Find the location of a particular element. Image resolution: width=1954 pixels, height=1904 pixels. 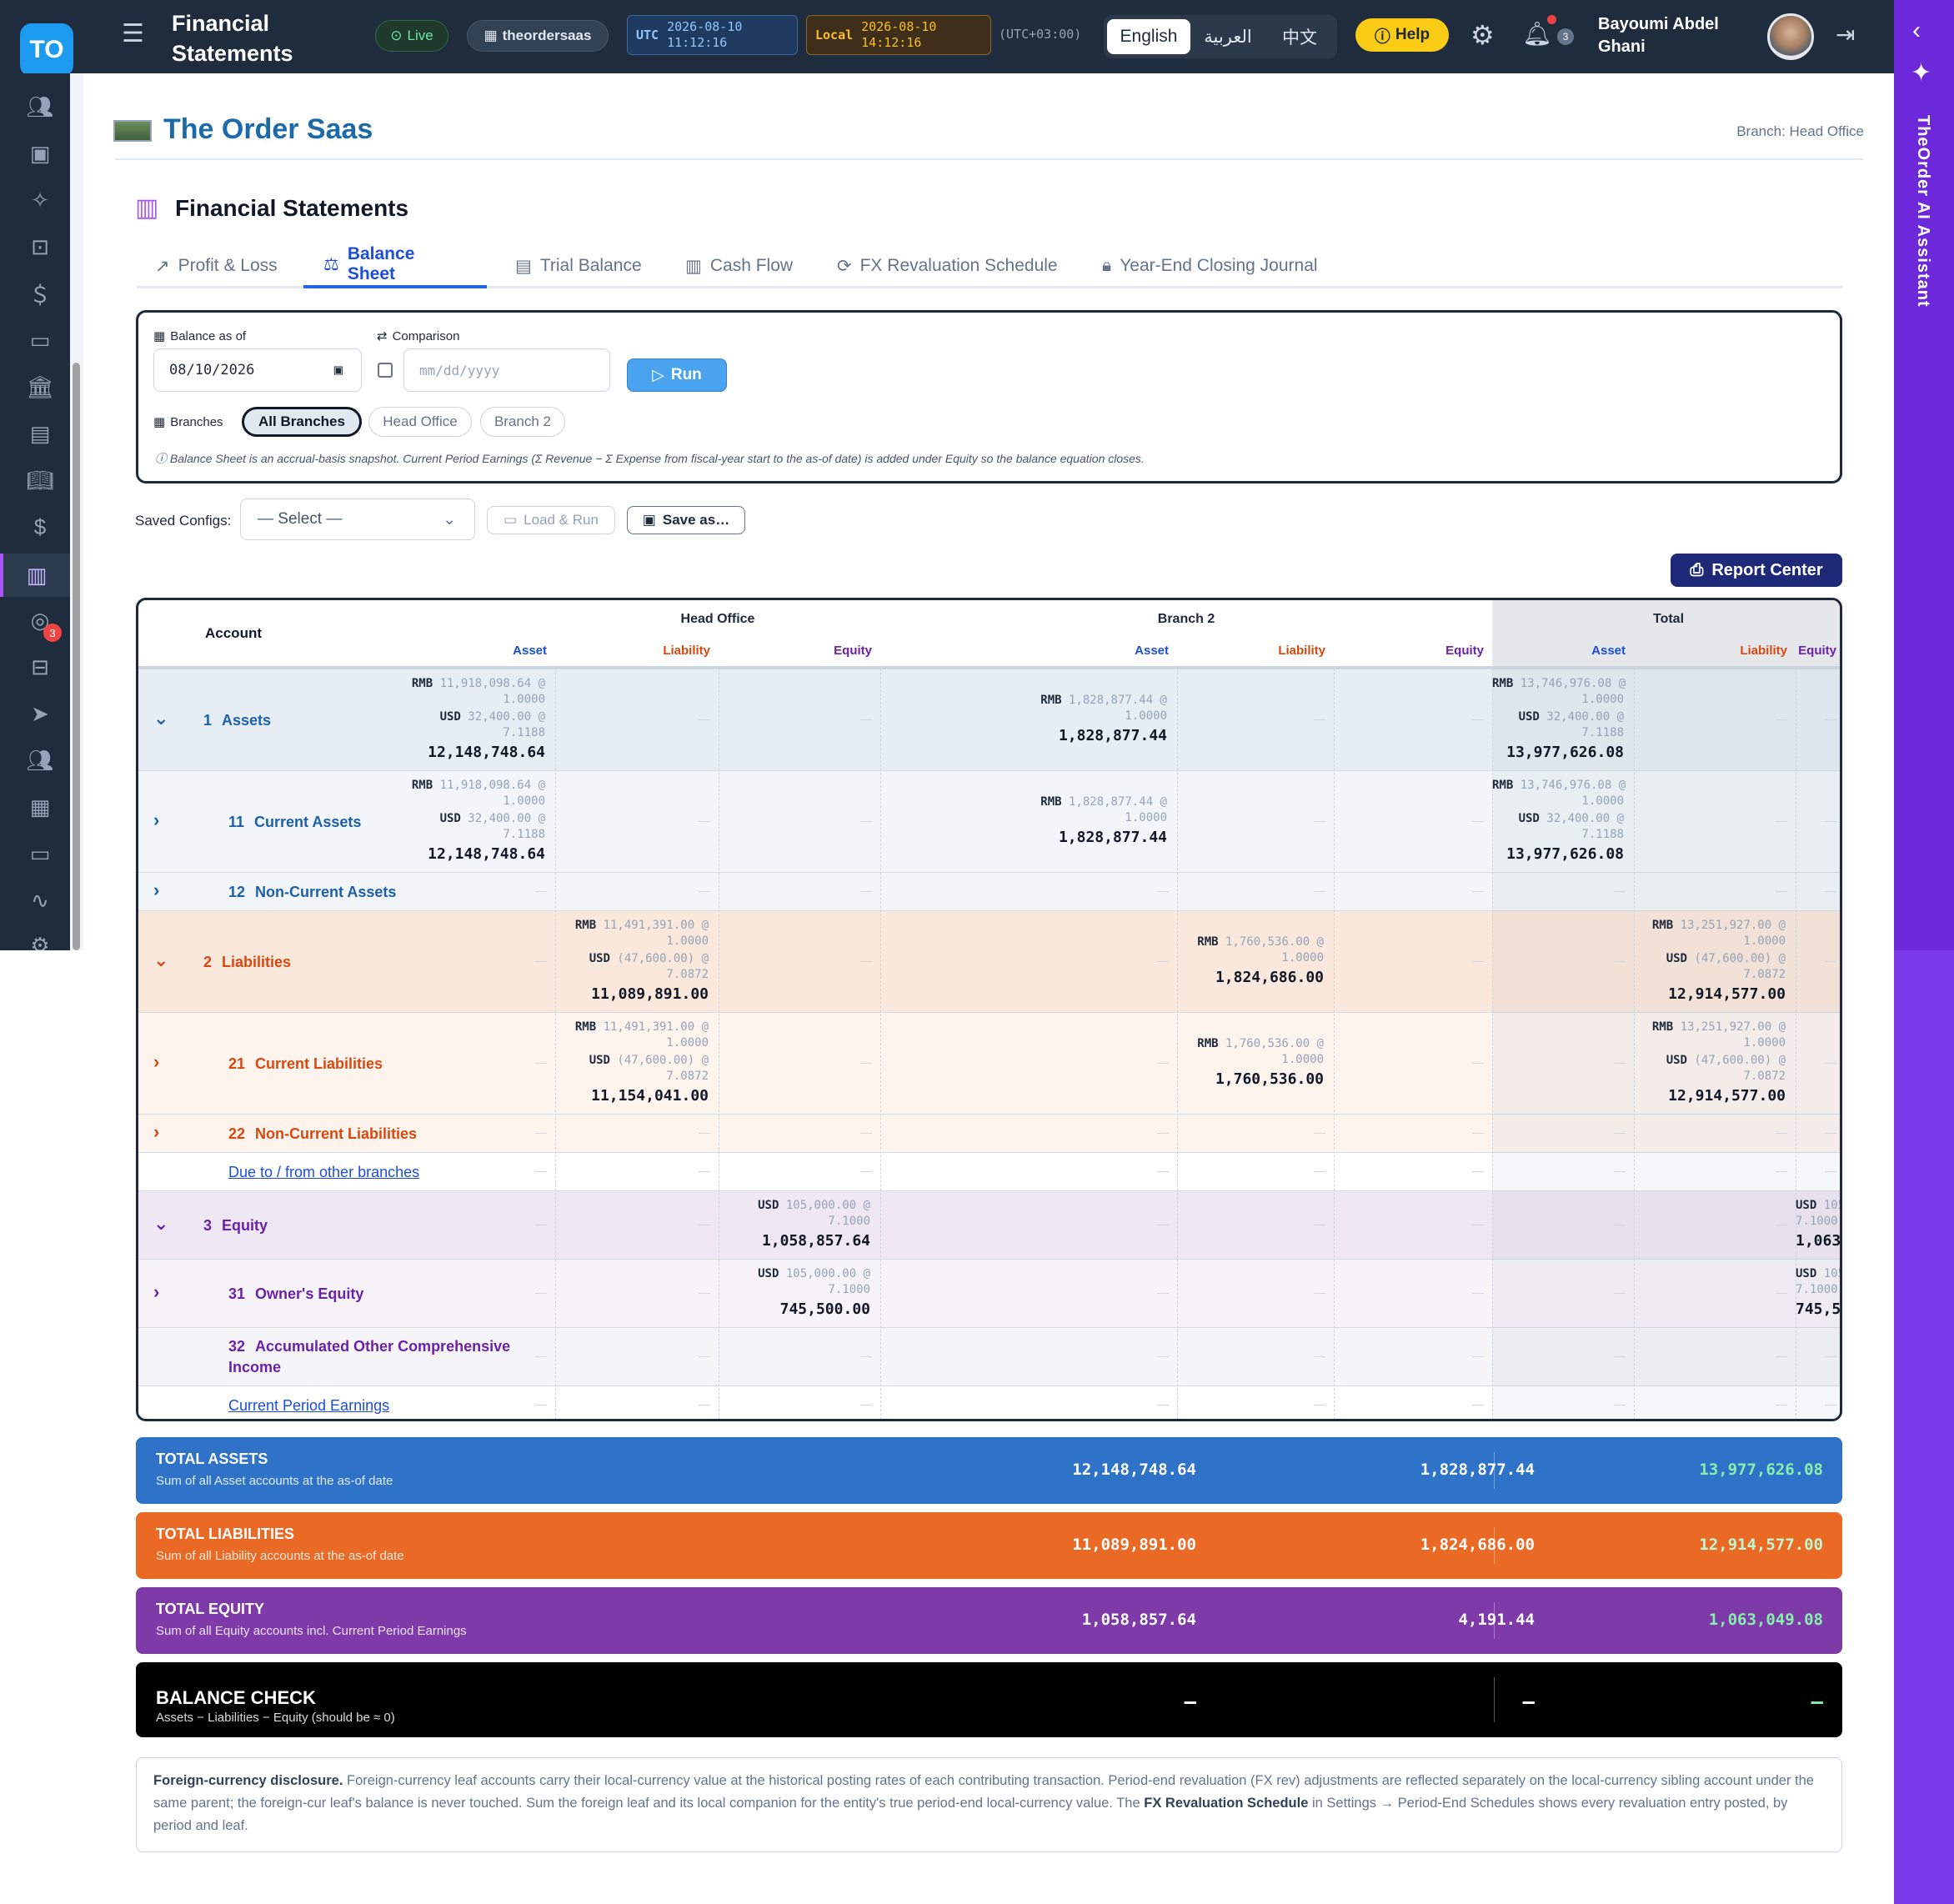

load-run-button: ▭ Load & Run is located at coordinates (551, 520).